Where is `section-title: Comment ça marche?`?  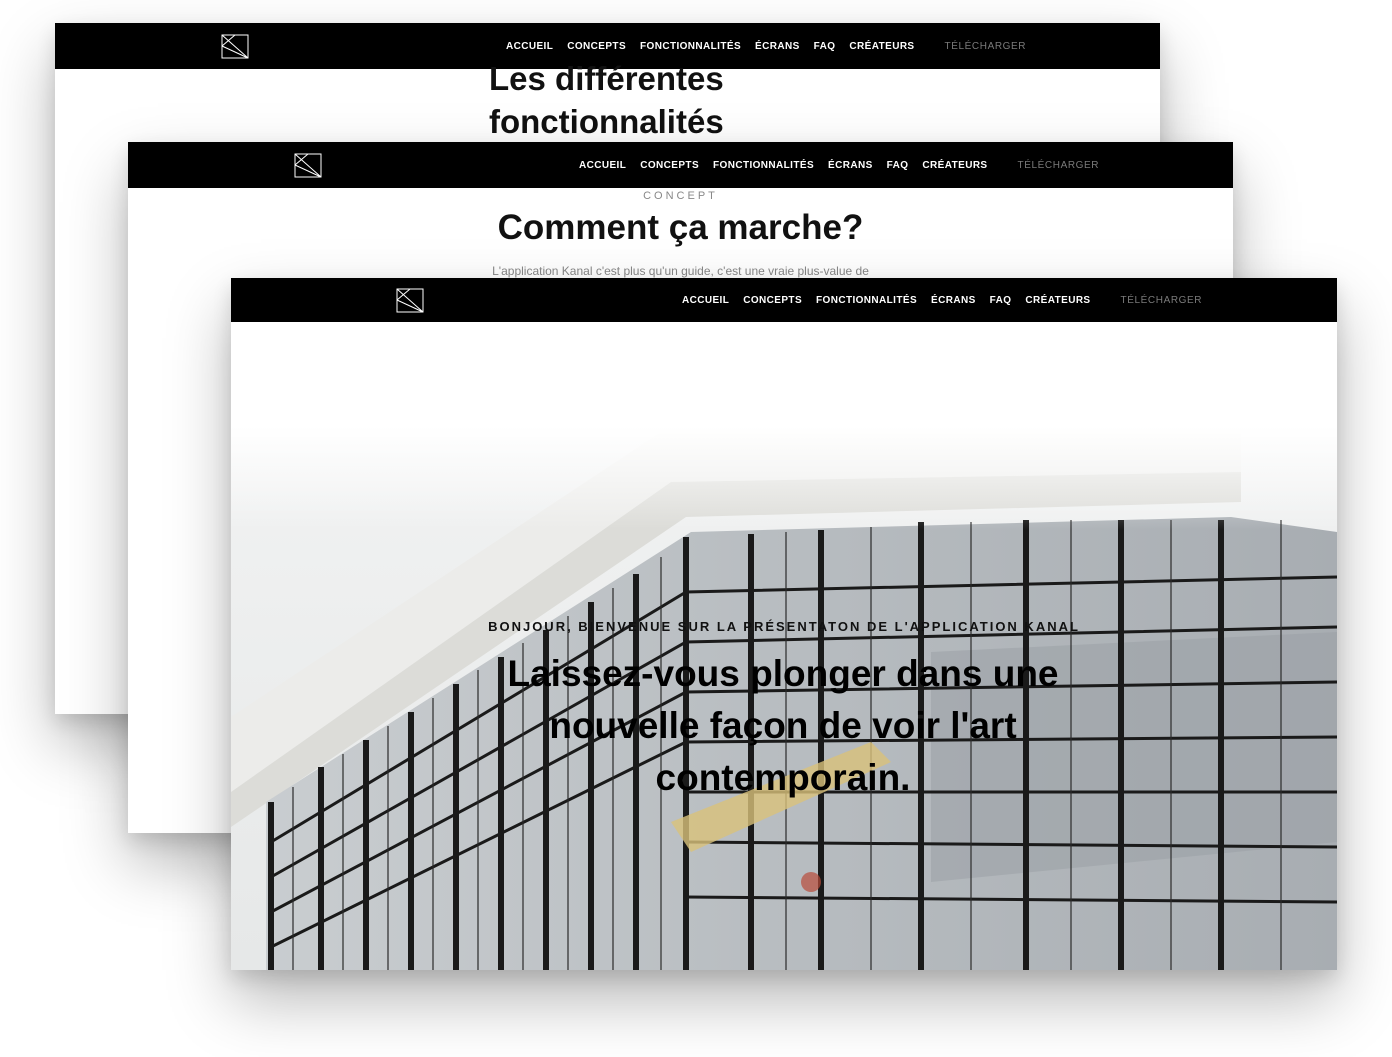
section-title: Comment ça marche? is located at coordinates (680, 227).